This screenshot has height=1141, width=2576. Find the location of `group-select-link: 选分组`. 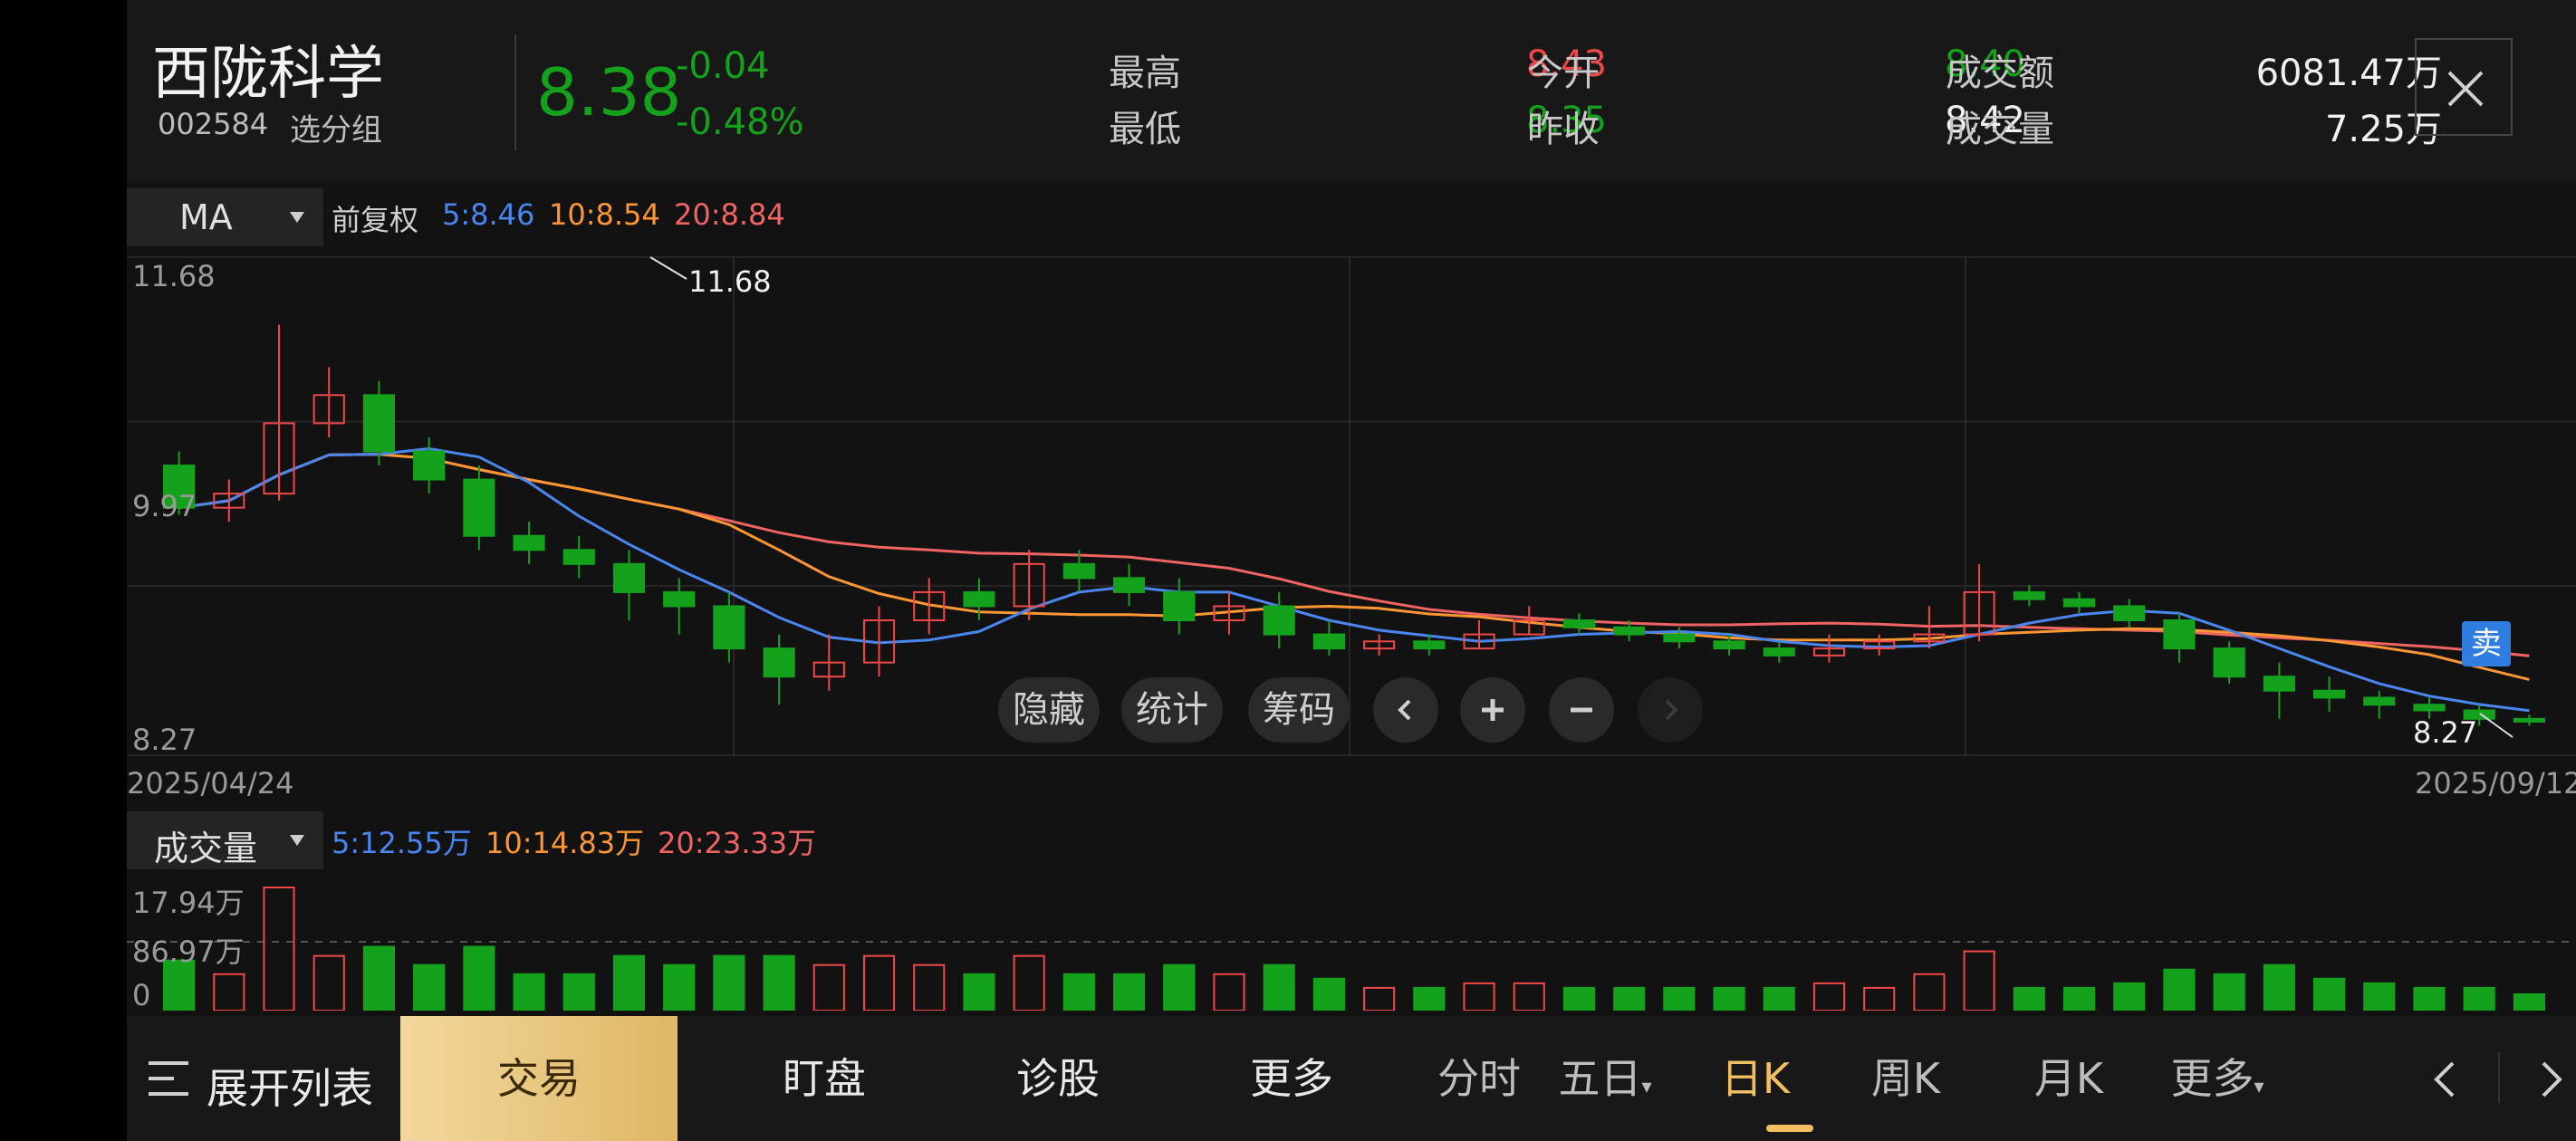

group-select-link: 选分组 is located at coordinates (336, 127).